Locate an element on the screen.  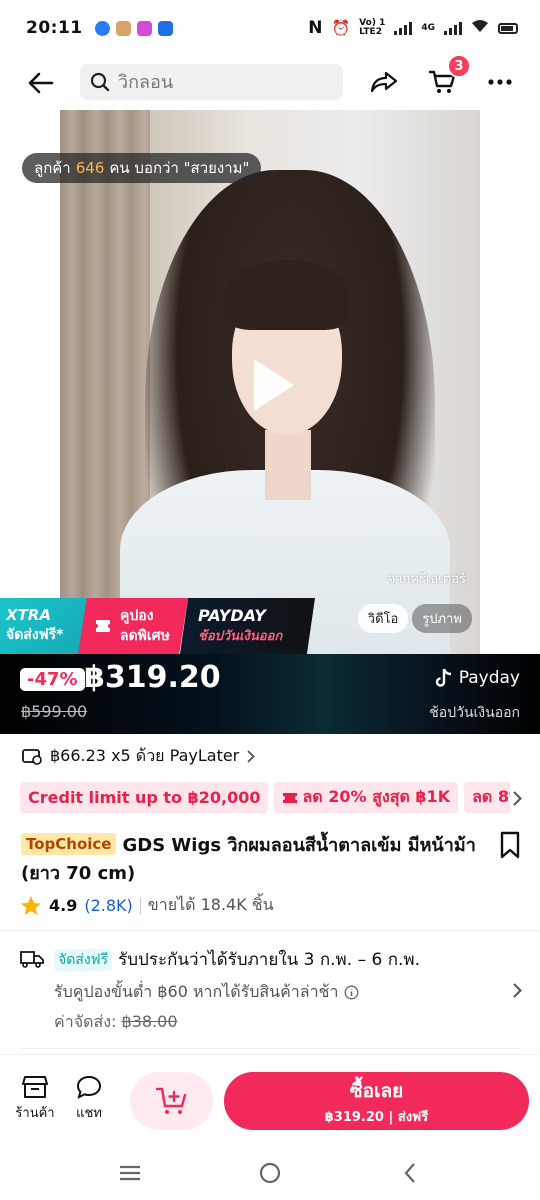
shipping-guarantee-text: รับประกันว่าได้รับภายใน 3 ก.พ. – 6 ก.พ. is located at coordinates (269, 960).